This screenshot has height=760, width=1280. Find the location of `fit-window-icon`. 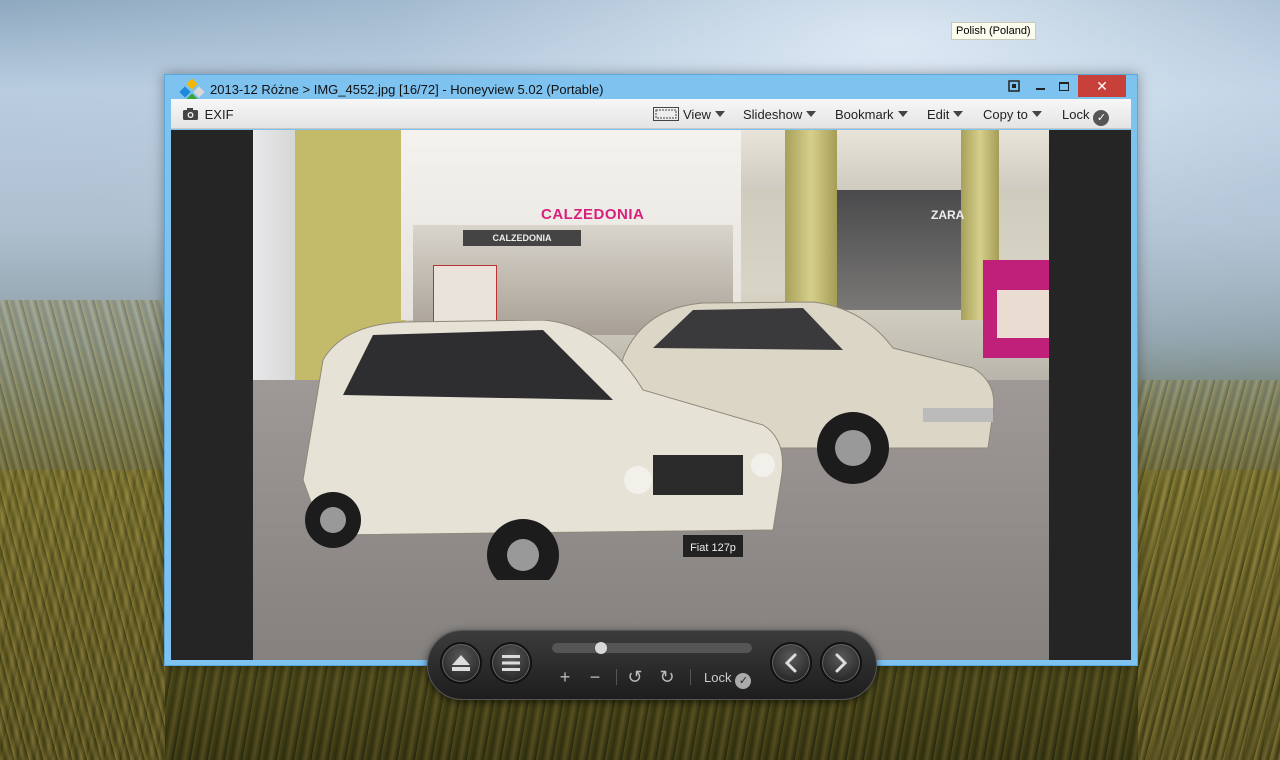

fit-window-icon is located at coordinates (666, 114).